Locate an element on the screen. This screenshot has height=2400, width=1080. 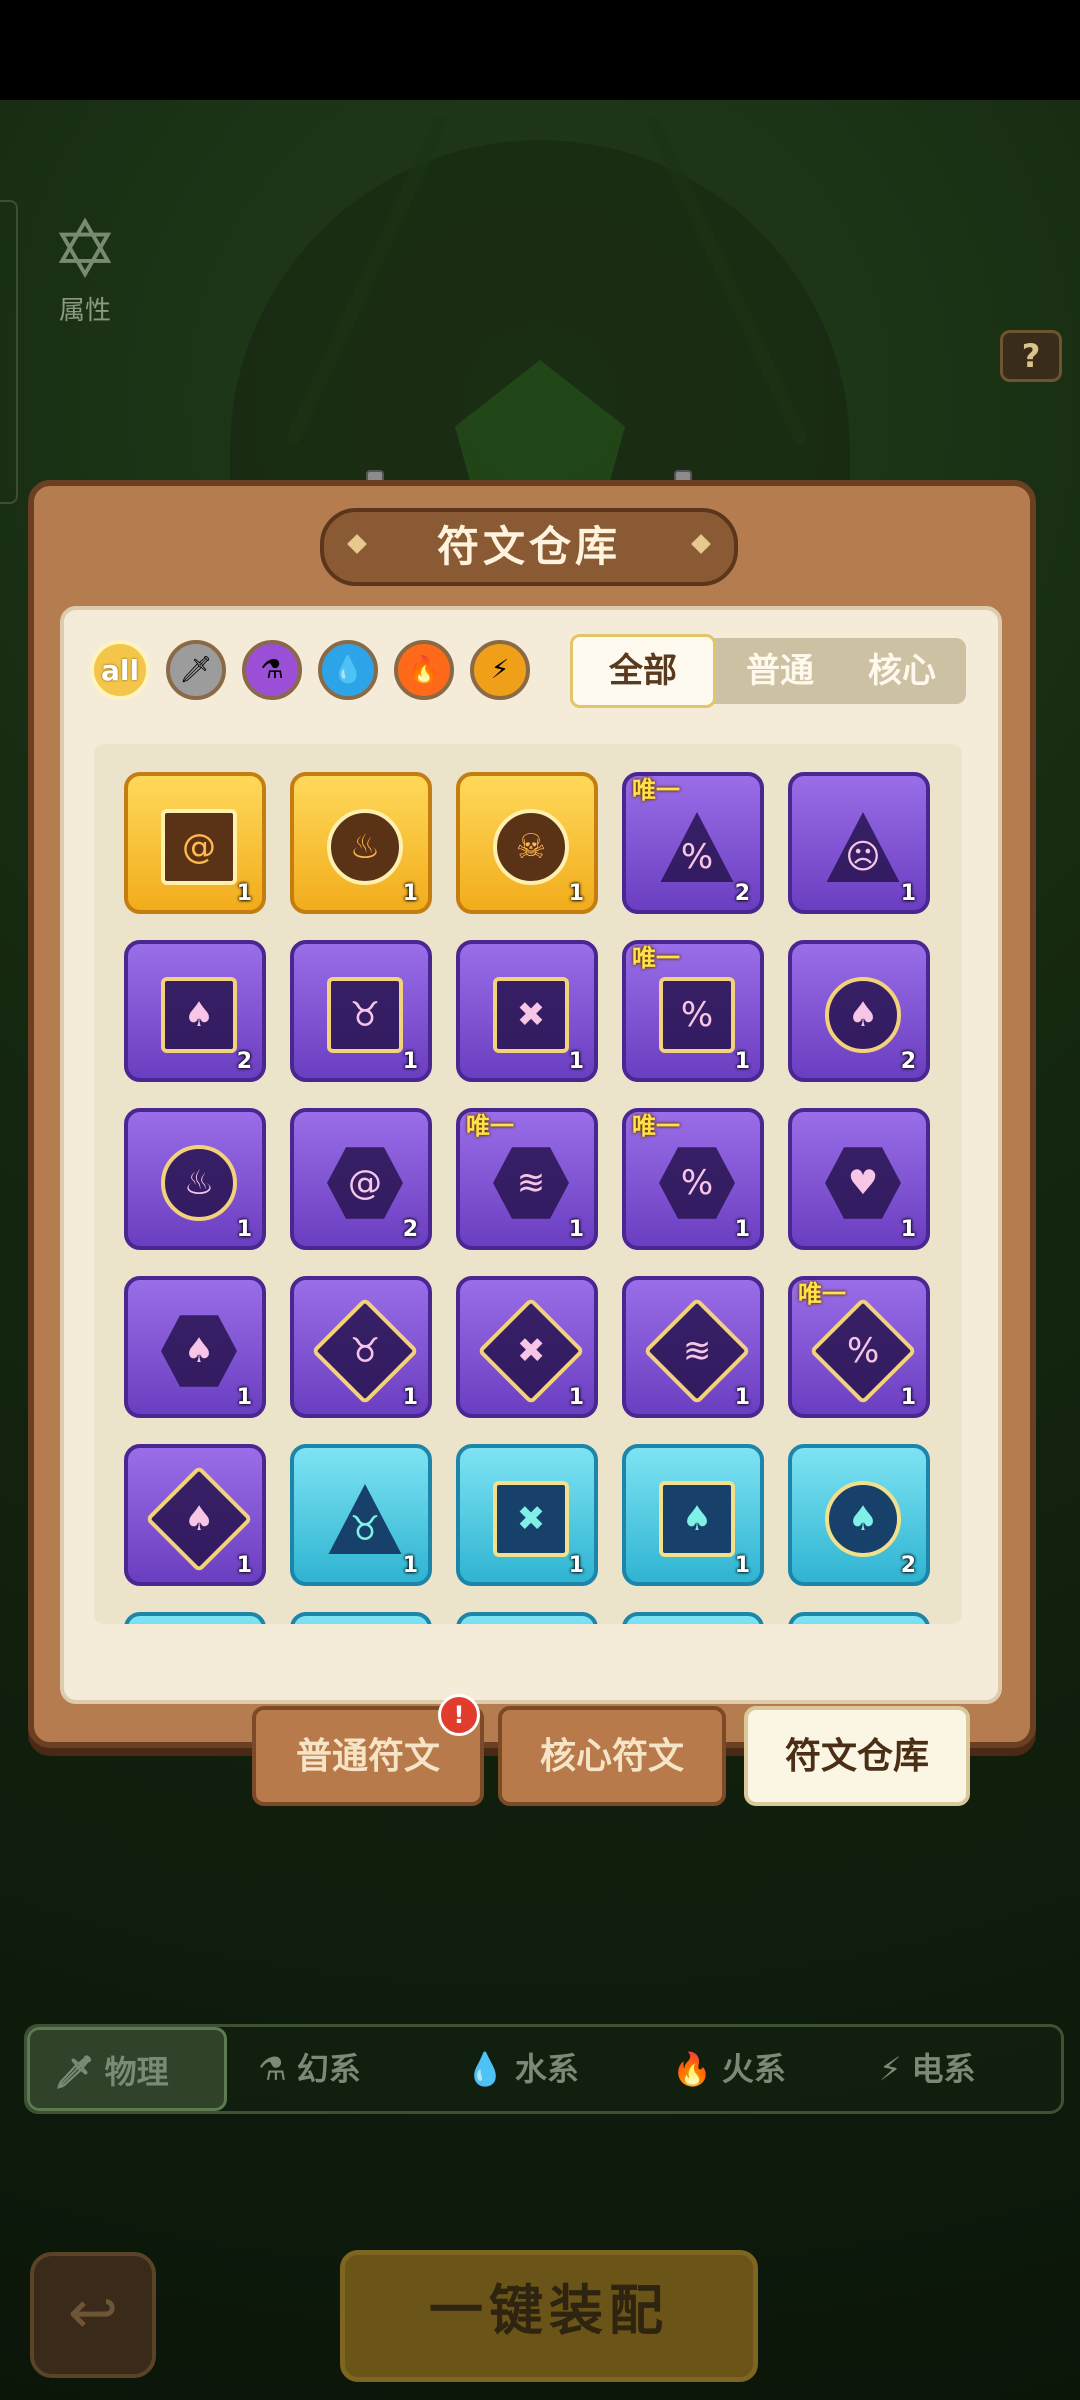
left-edge-frame is located at coordinates (9, 352).